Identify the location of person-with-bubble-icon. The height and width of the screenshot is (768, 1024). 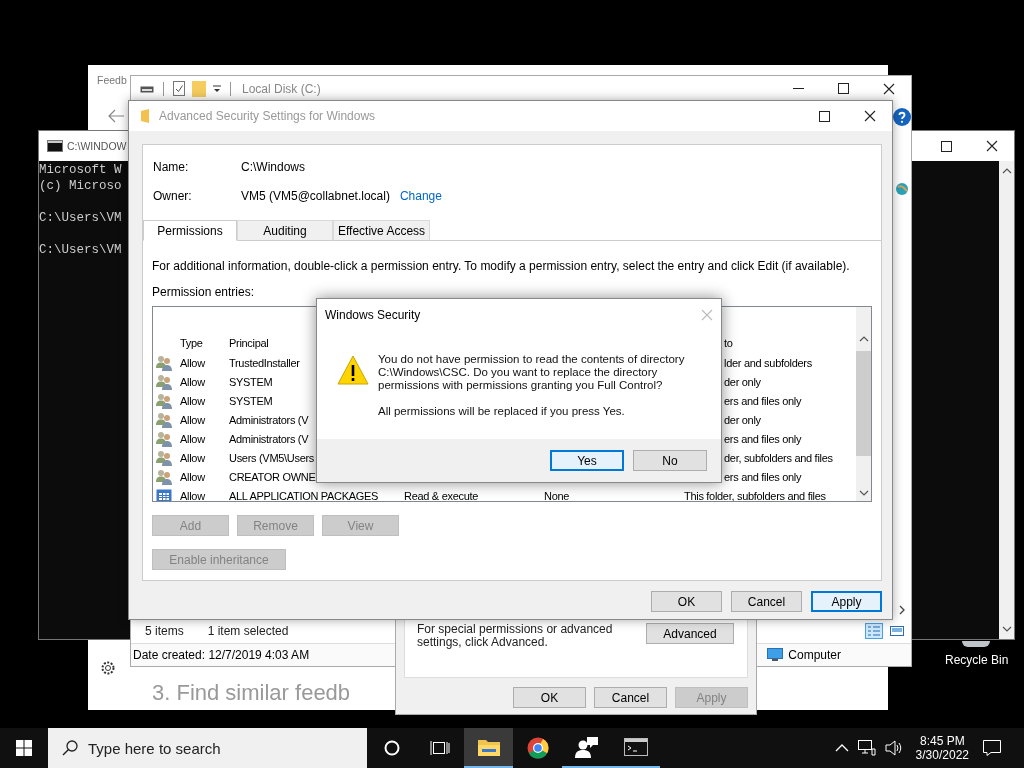
(586, 747).